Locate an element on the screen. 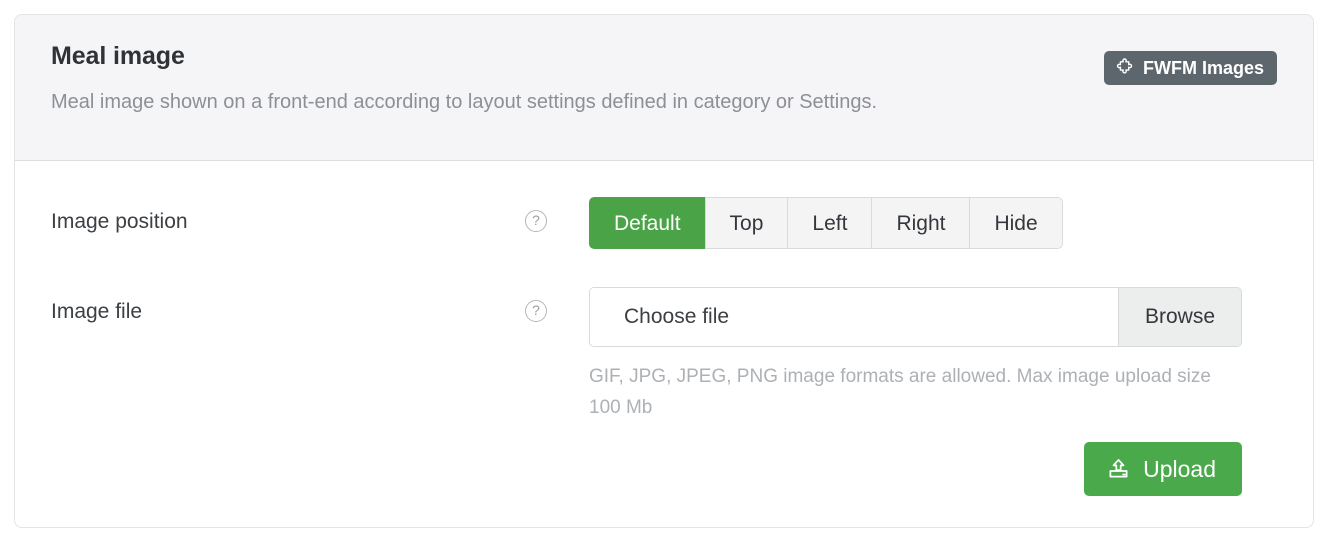 This screenshot has height=546, width=1328. file-name-display: Choose file is located at coordinates (854, 317).